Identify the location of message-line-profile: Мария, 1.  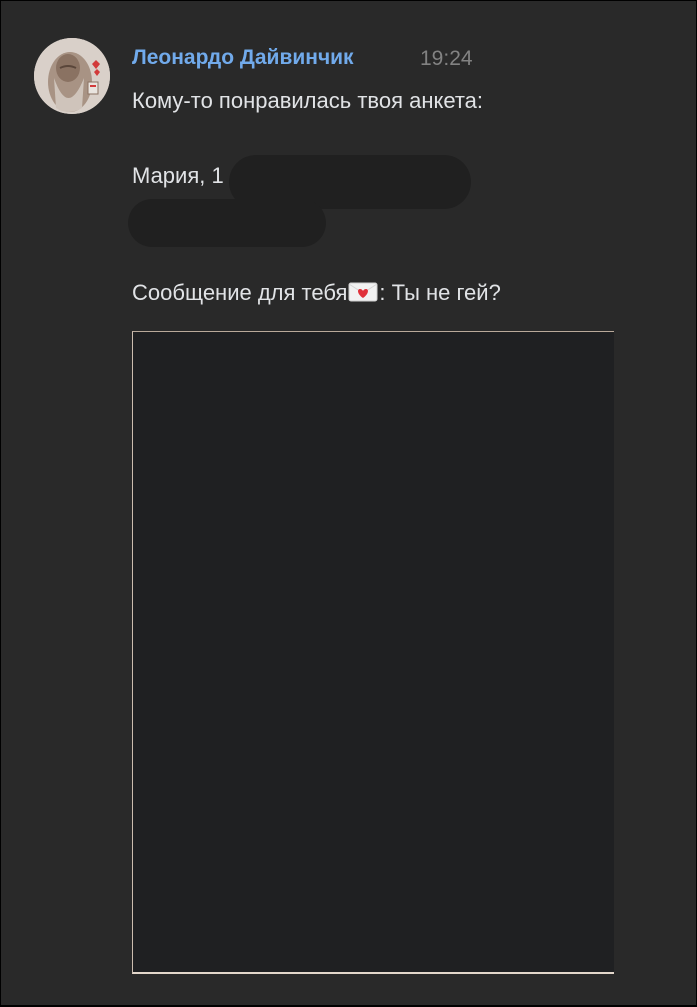
(178, 175).